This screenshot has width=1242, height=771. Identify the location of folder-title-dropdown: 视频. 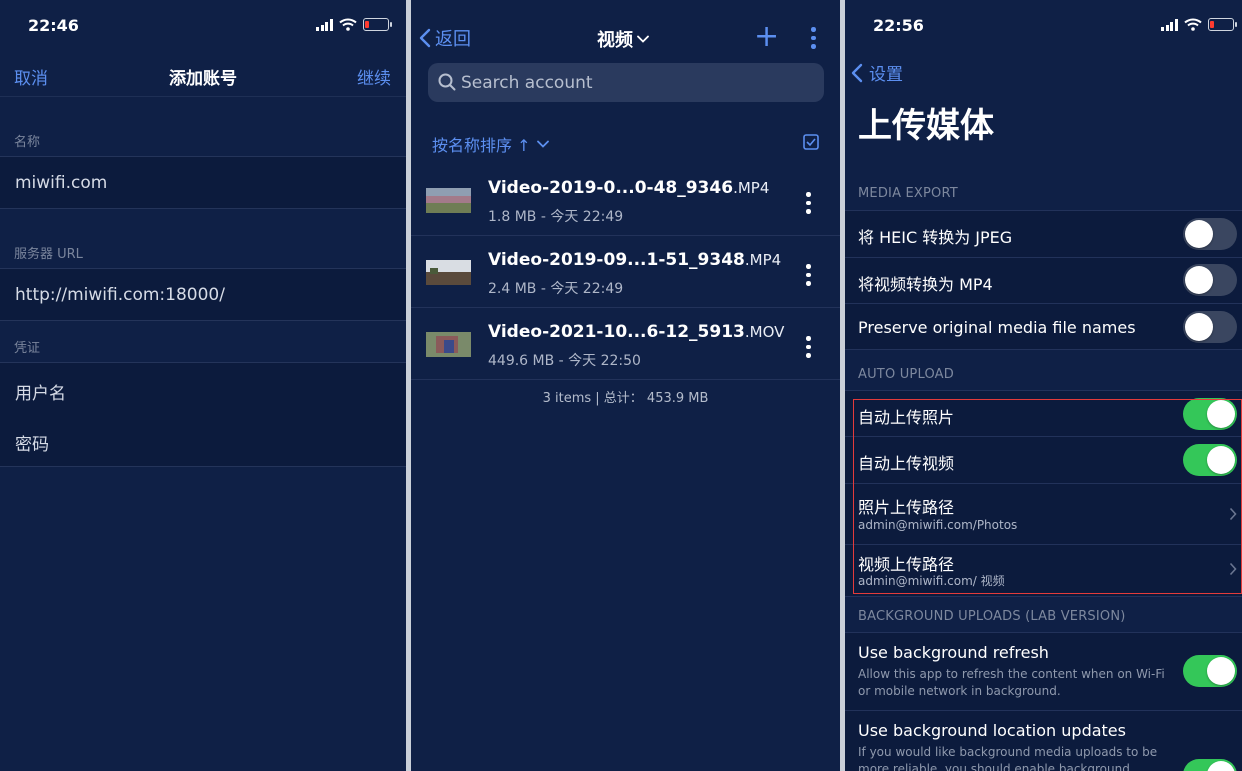
(623, 39).